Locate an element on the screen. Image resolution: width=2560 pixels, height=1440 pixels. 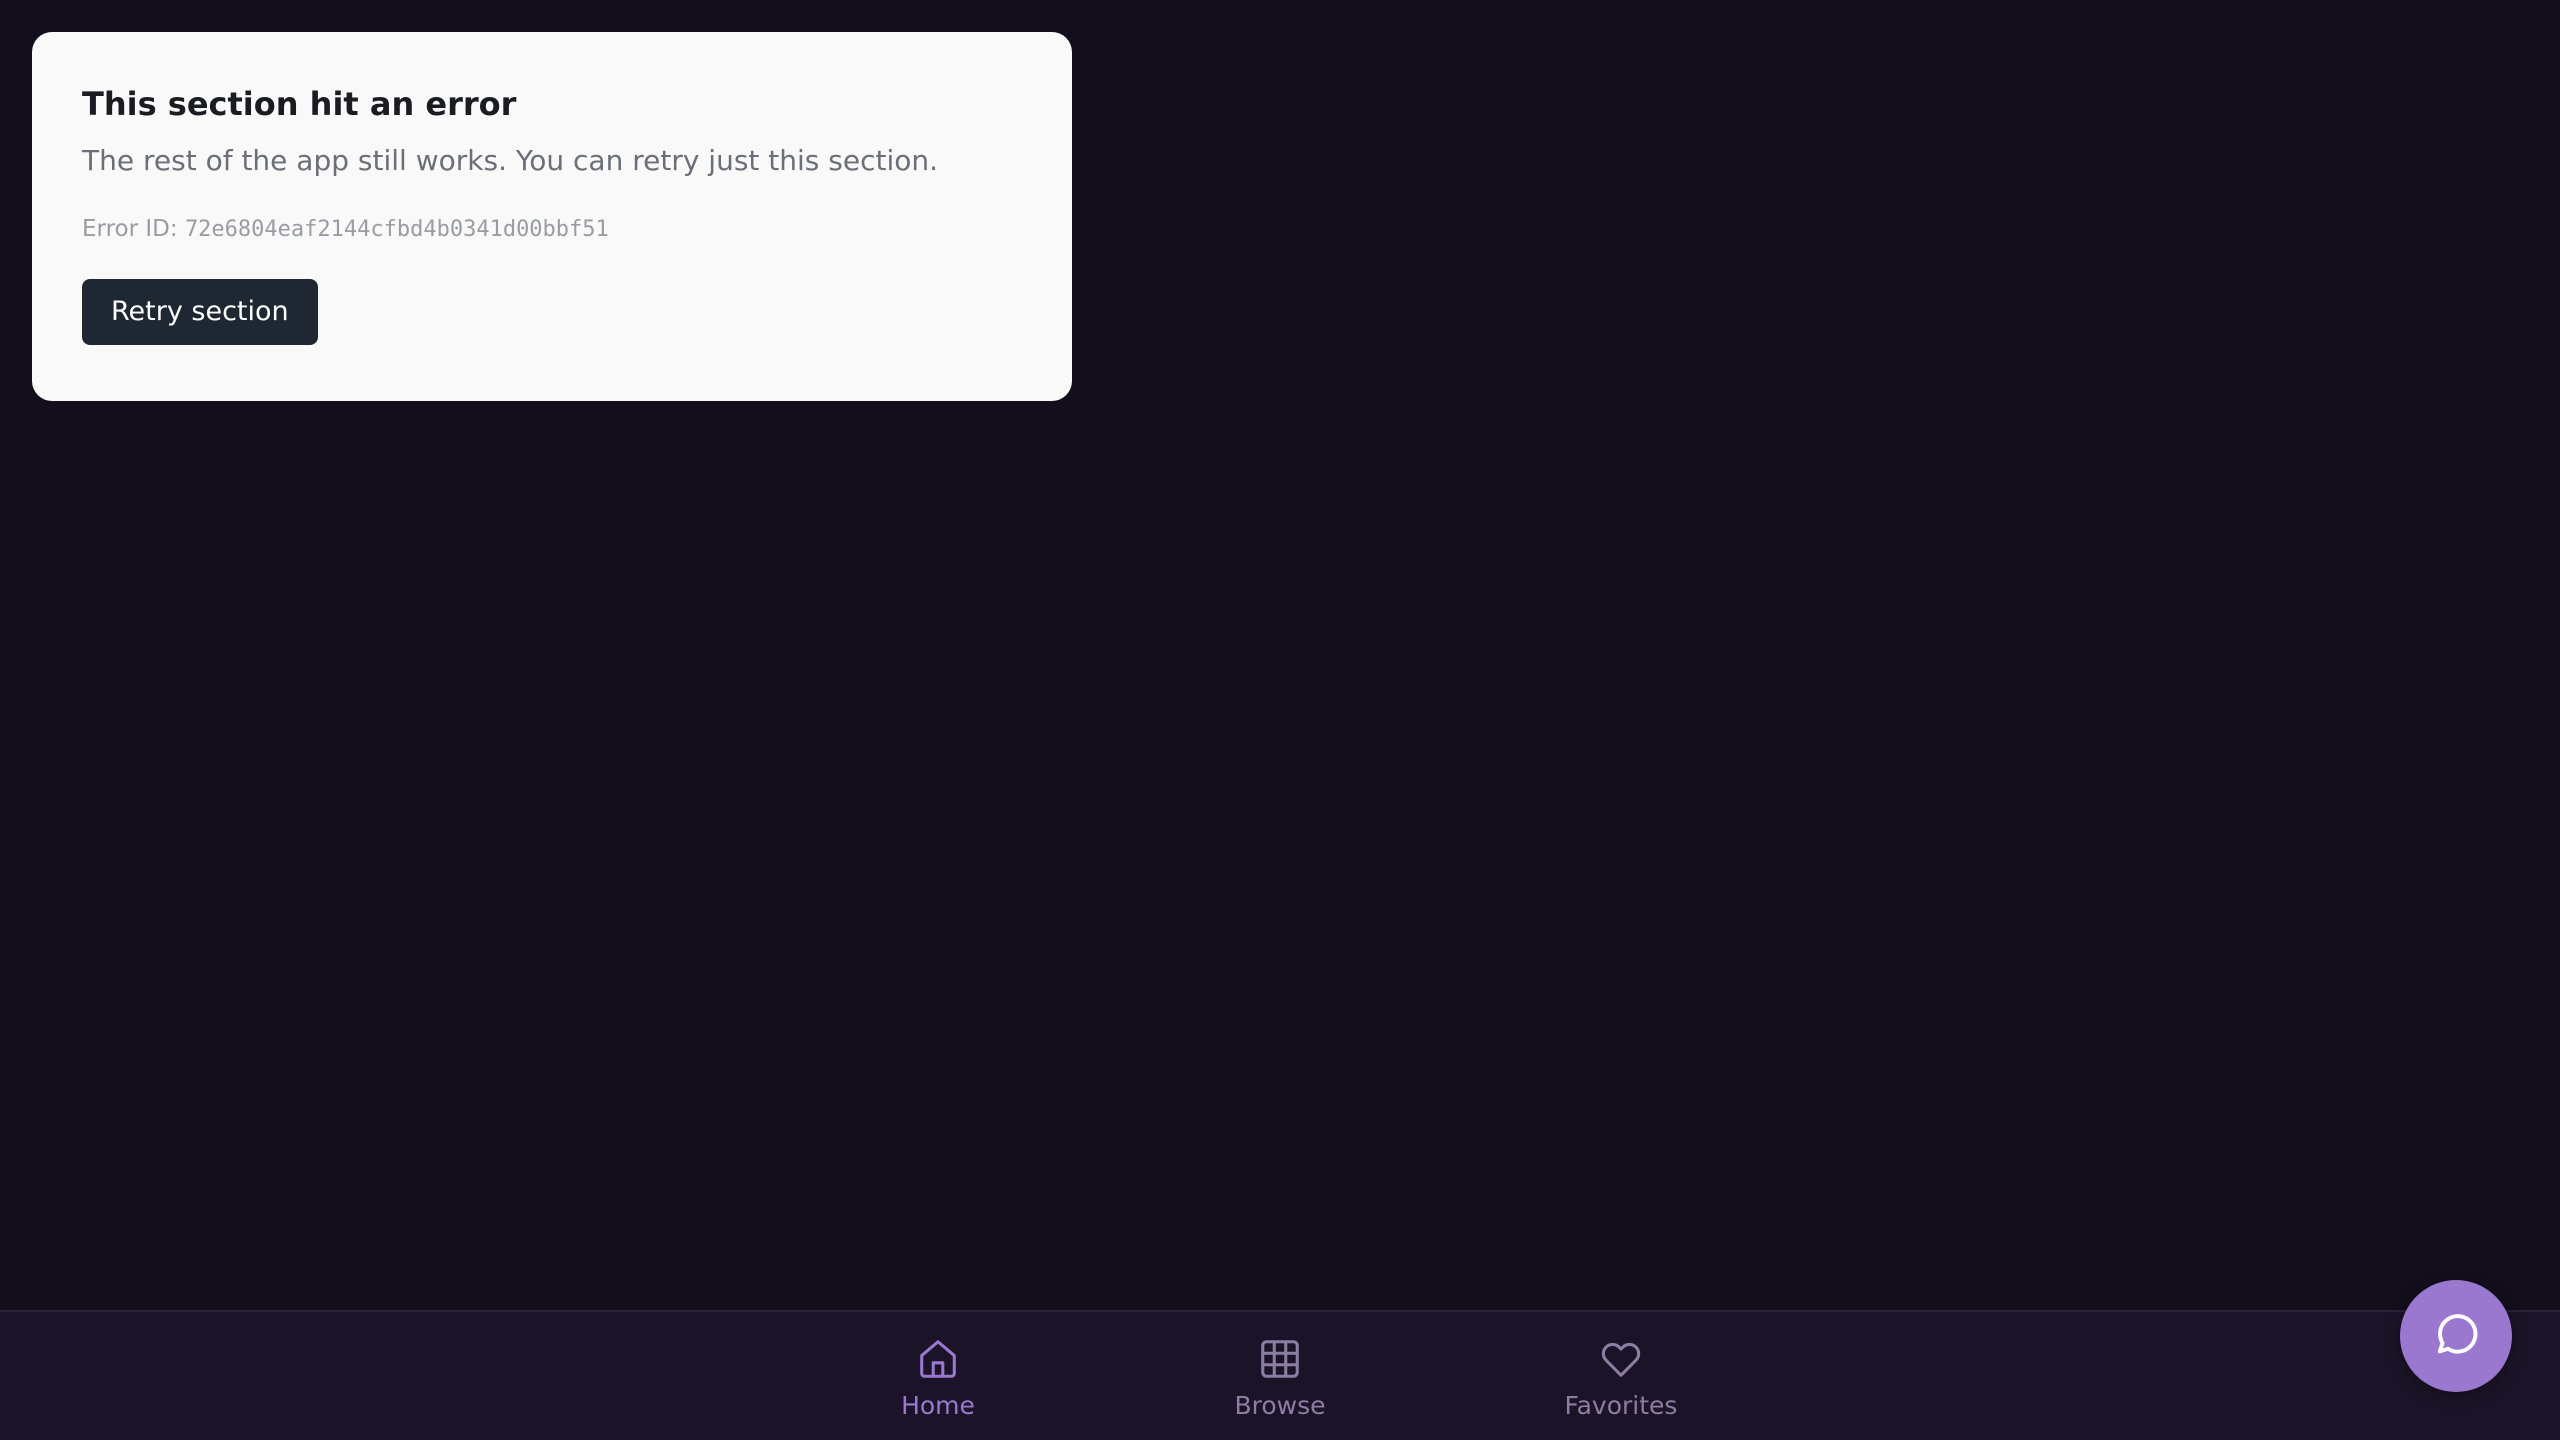
grid-icon is located at coordinates (1280, 1361).